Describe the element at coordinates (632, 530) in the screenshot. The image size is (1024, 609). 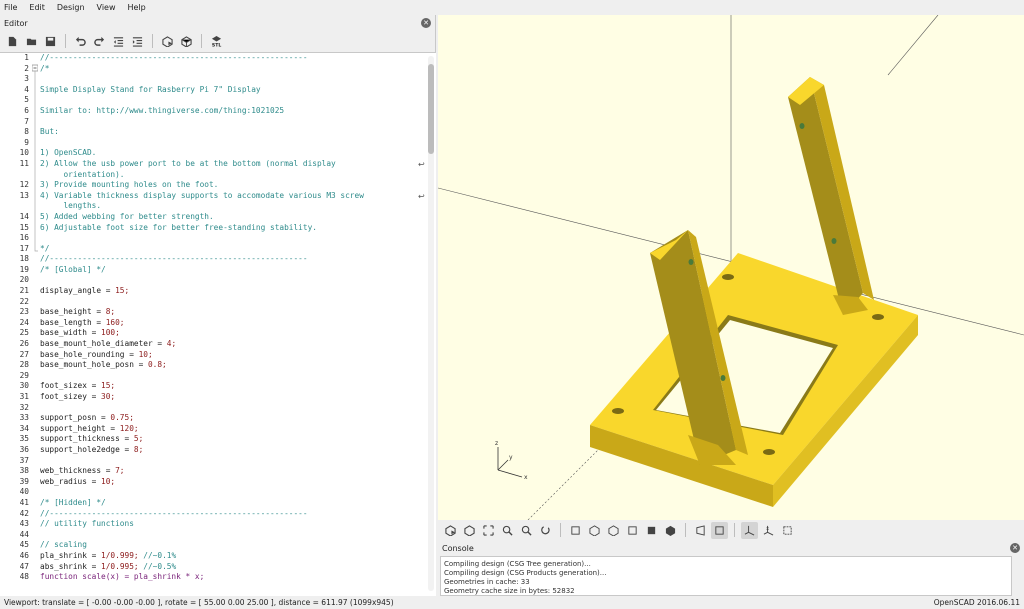
I see `view-left-icon` at that location.